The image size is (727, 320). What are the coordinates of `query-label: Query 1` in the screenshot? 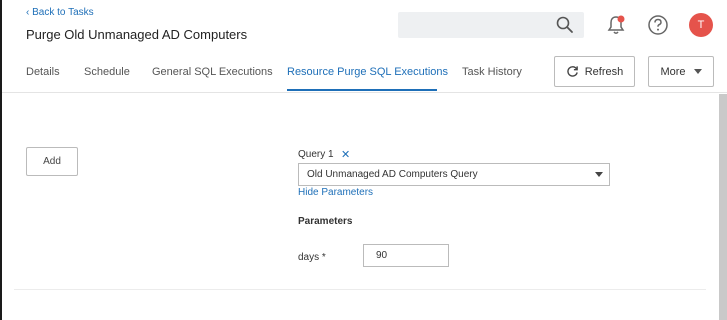 It's located at (316, 154).